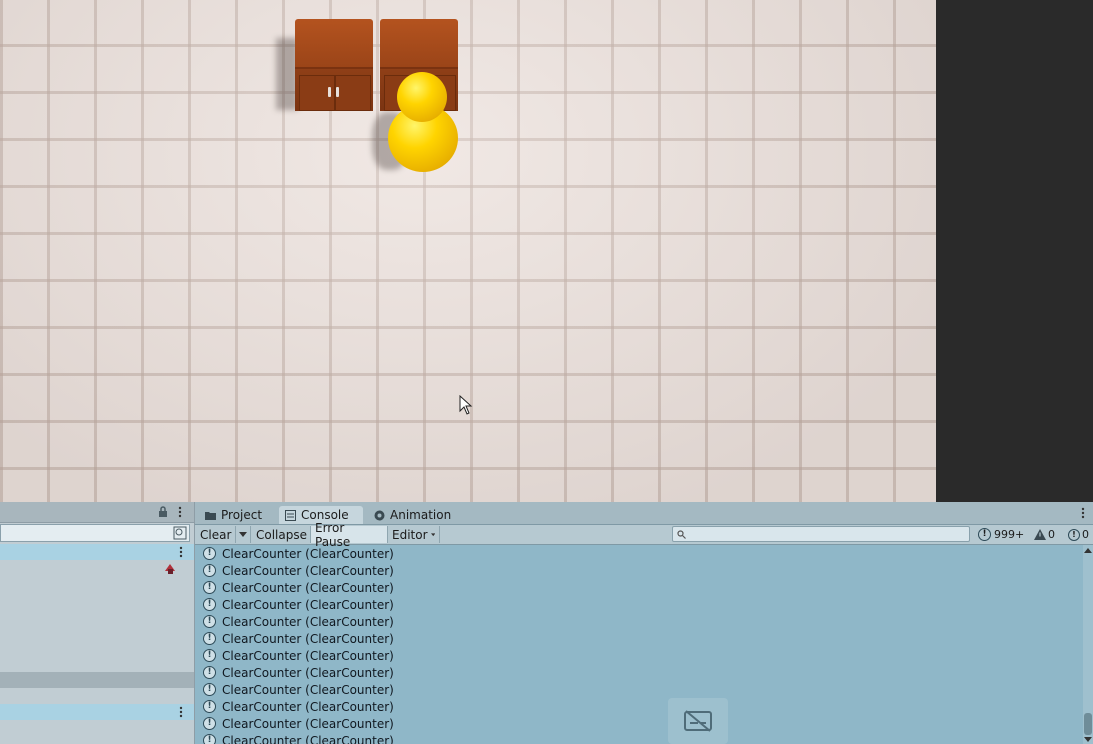  What do you see at coordinates (216, 534) in the screenshot?
I see `clear-button: Clear` at bounding box center [216, 534].